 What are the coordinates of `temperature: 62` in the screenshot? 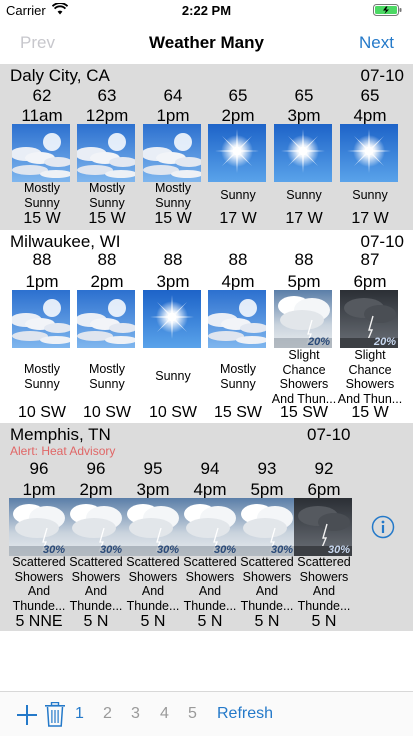 It's located at (42, 95).